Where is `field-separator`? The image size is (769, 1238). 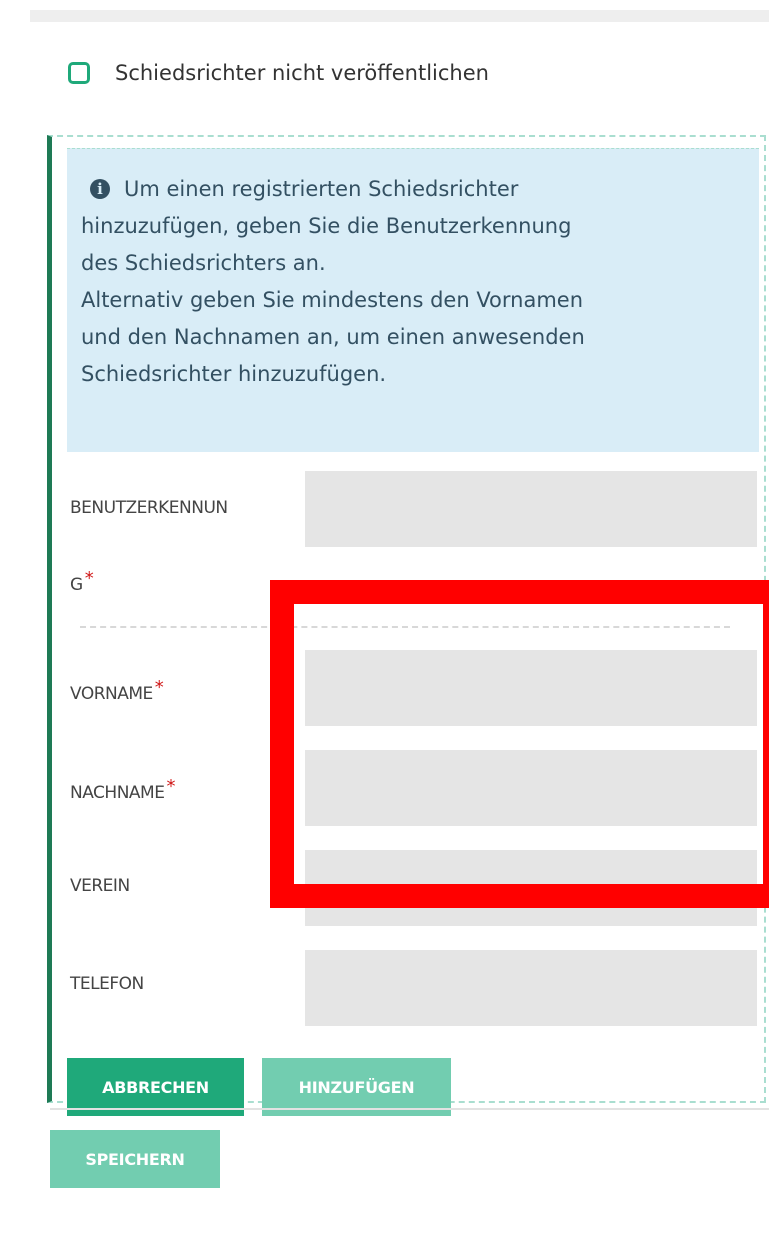 field-separator is located at coordinates (405, 627).